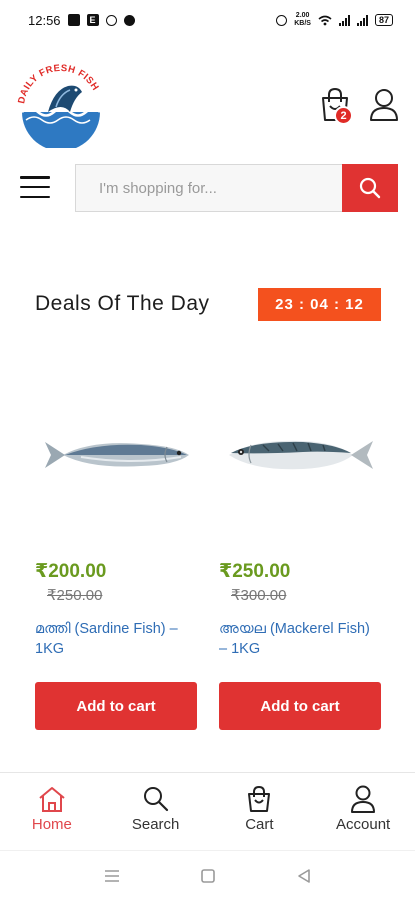  What do you see at coordinates (207, 20) in the screenshot?
I see `status-bar: 12:56 E 2.00 KB/S 87` at bounding box center [207, 20].